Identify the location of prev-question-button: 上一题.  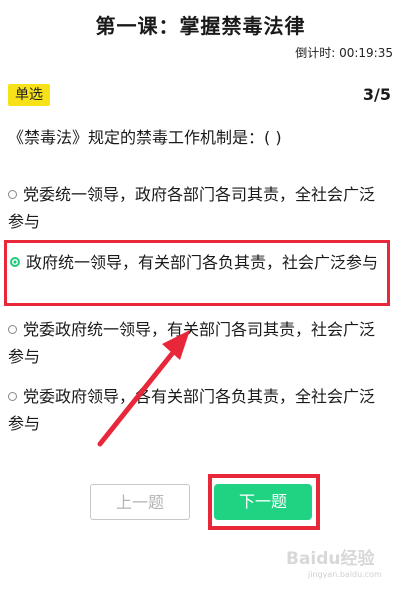
(140, 502).